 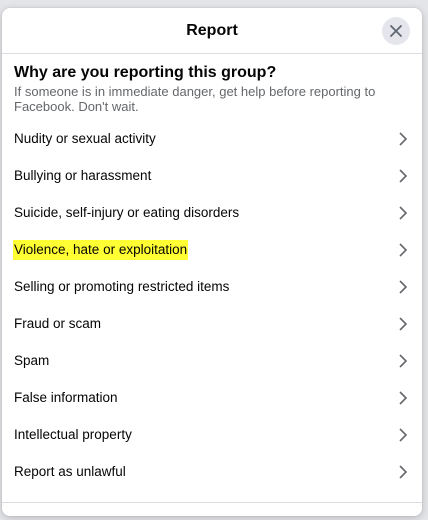 What do you see at coordinates (101, 249) in the screenshot?
I see `option-label-highlighted: Violence, hate or exploitation` at bounding box center [101, 249].